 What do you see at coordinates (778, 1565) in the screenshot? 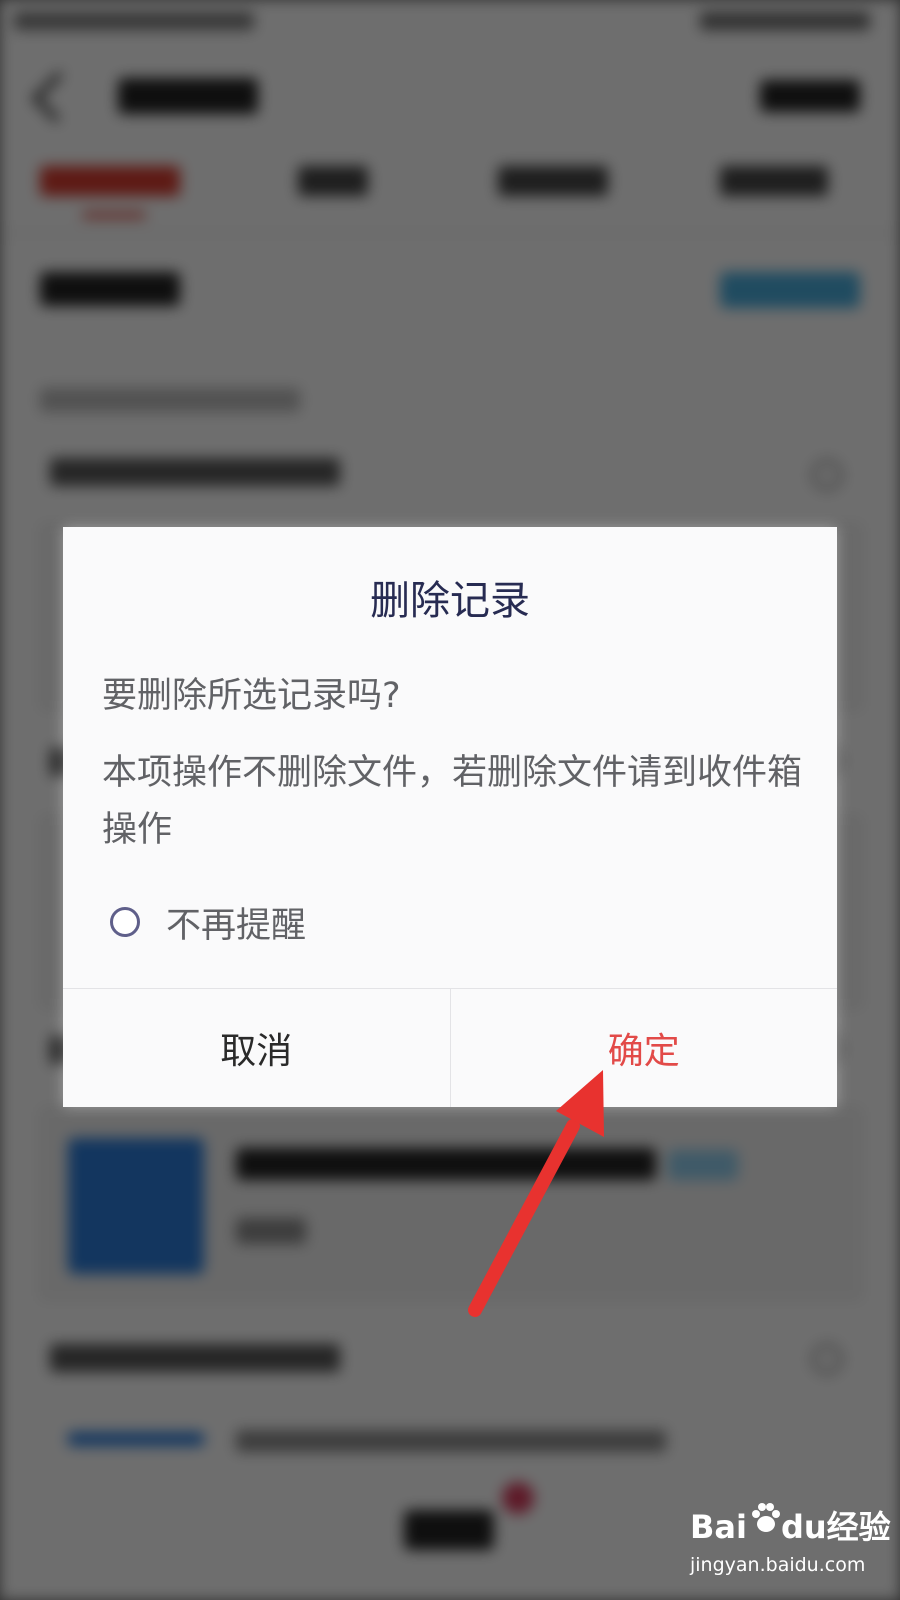
I see `watermark-url: jingyan.baidu.com` at bounding box center [778, 1565].